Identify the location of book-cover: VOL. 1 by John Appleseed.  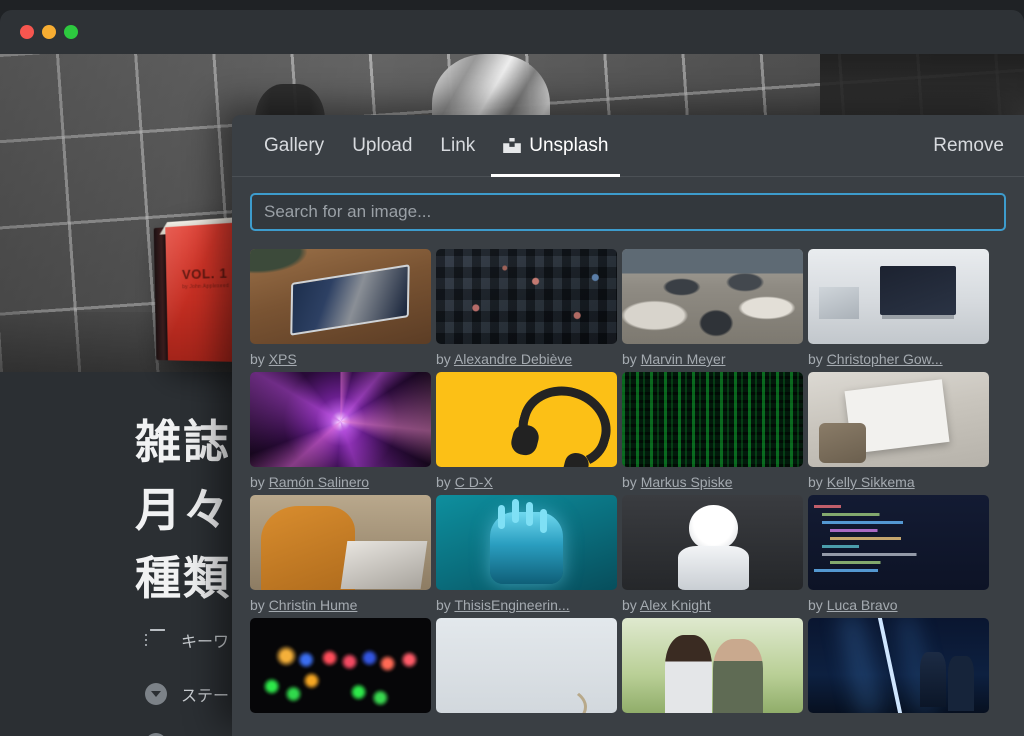
(202, 292).